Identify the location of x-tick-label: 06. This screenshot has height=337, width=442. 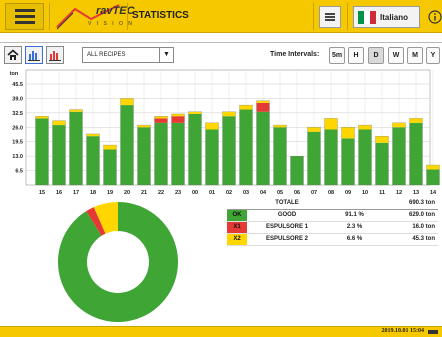
(297, 193).